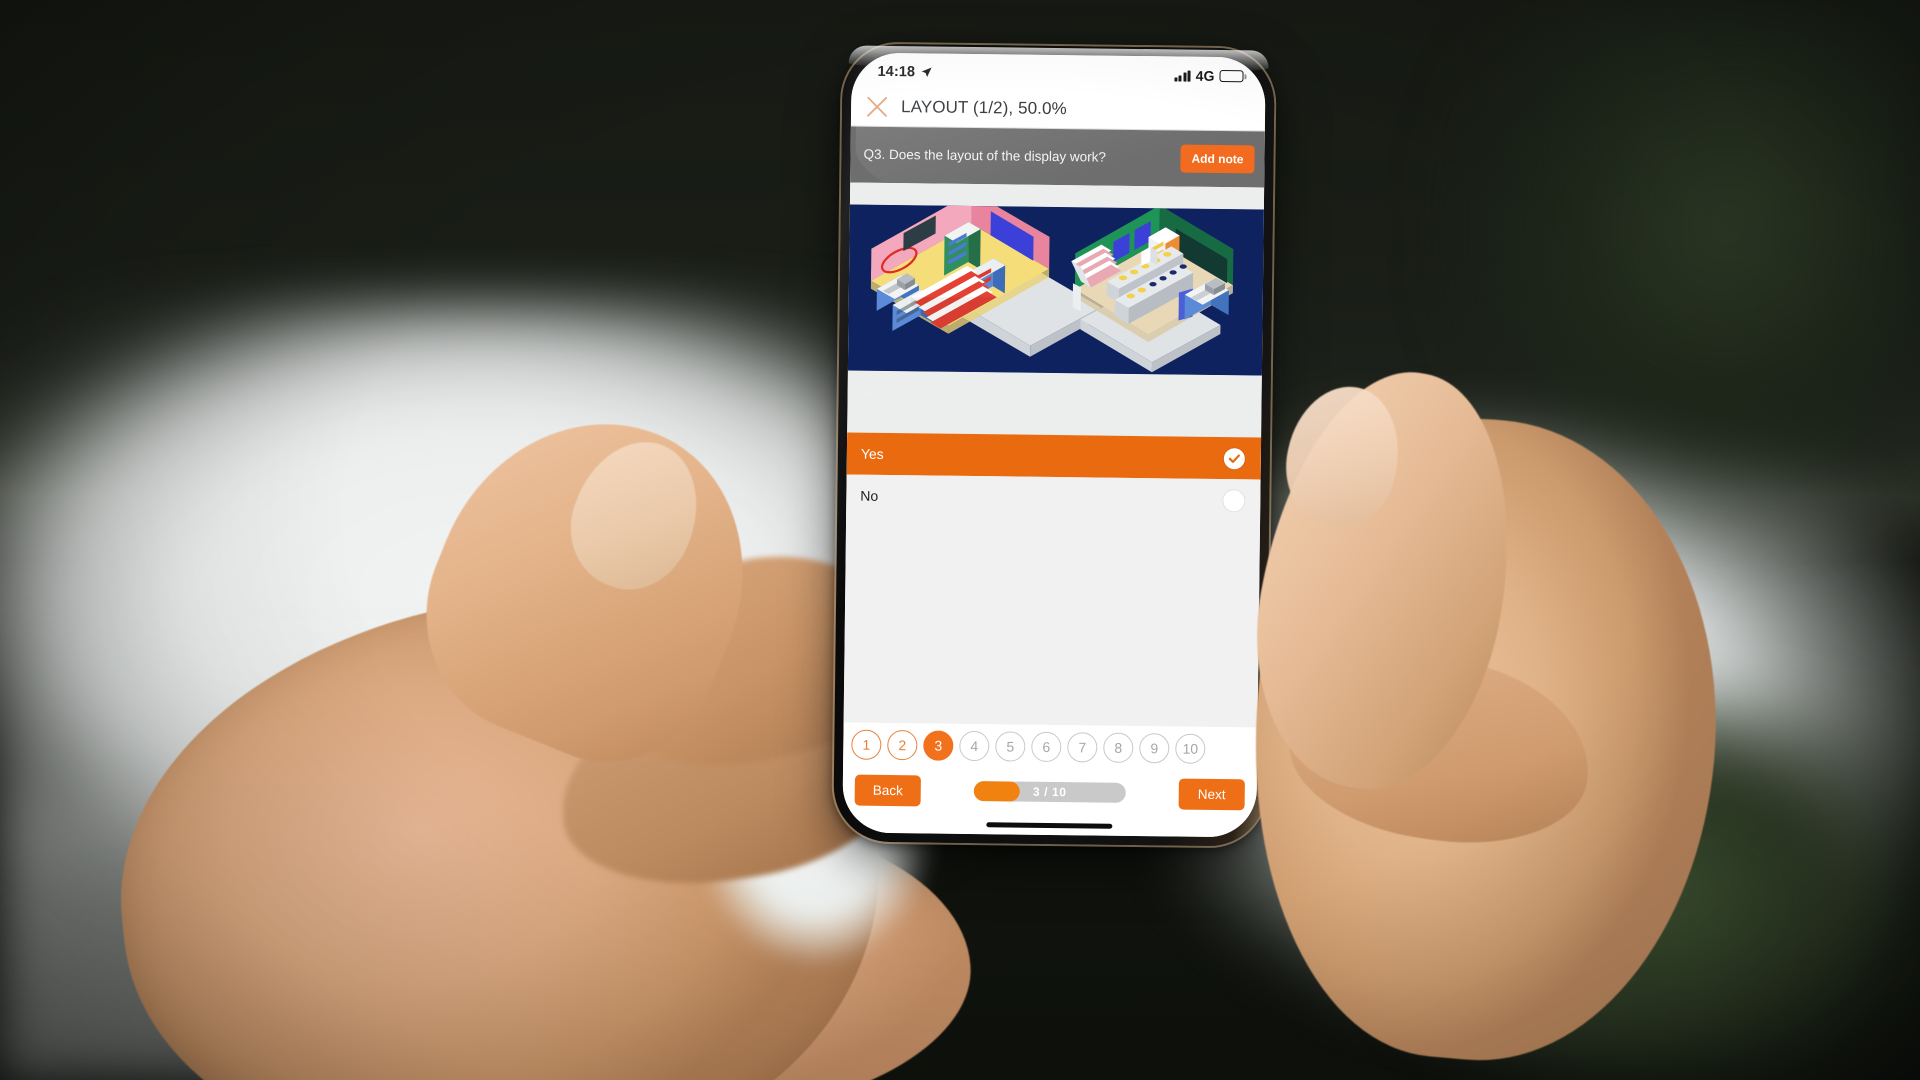 Image resolution: width=1920 pixels, height=1080 pixels. What do you see at coordinates (1058, 72) in the screenshot?
I see `status-bar: 14:18 4G` at bounding box center [1058, 72].